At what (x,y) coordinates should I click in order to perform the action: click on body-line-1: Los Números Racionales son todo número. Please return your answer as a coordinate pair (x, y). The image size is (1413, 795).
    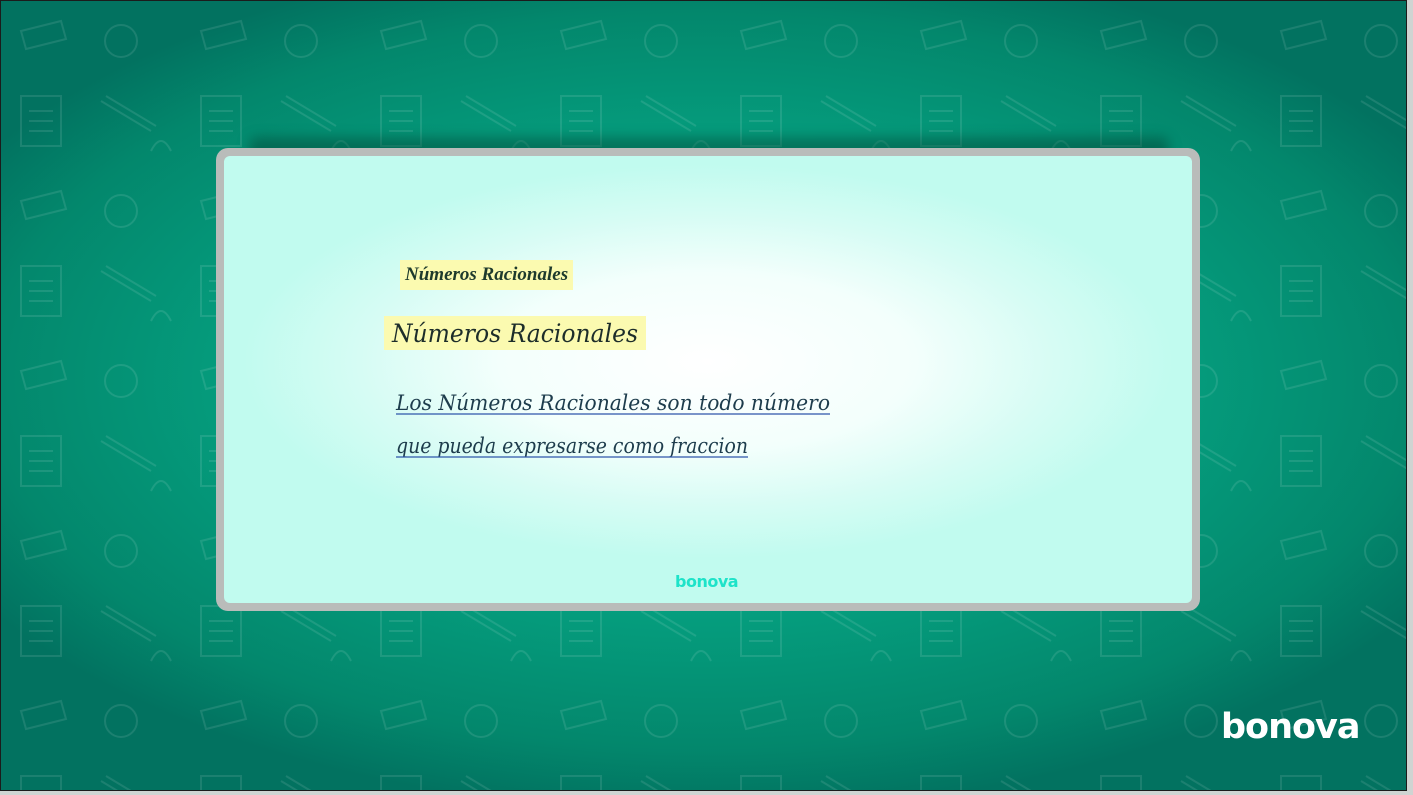
    Looking at the image, I should click on (612, 403).